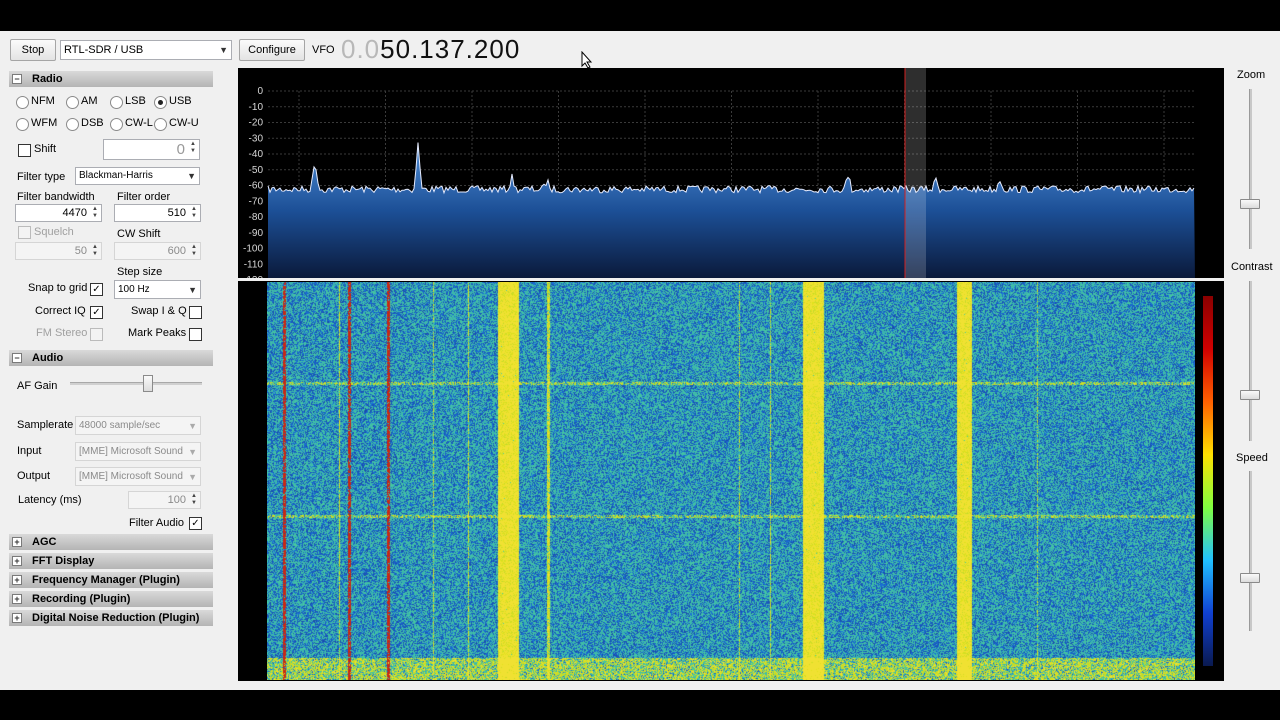 The height and width of the screenshot is (720, 1280). I want to click on filter-order-input: 510 ▲ ▼, so click(157, 213).